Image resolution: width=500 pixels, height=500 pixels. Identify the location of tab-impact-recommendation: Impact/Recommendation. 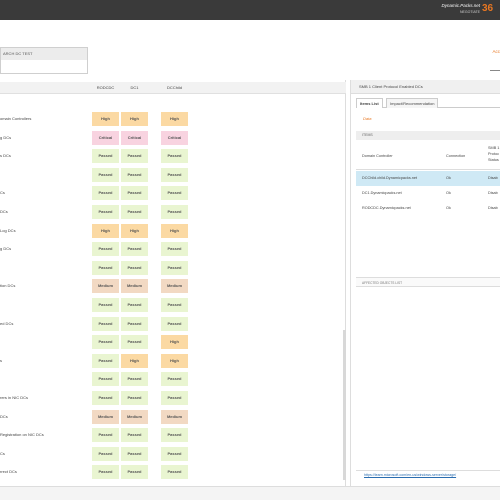
(412, 103).